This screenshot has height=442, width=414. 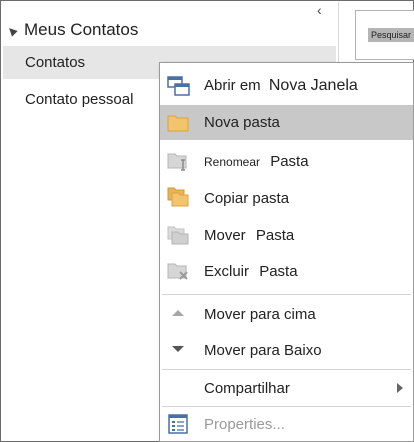 I want to click on rename-folder-icon, so click(x=177, y=162).